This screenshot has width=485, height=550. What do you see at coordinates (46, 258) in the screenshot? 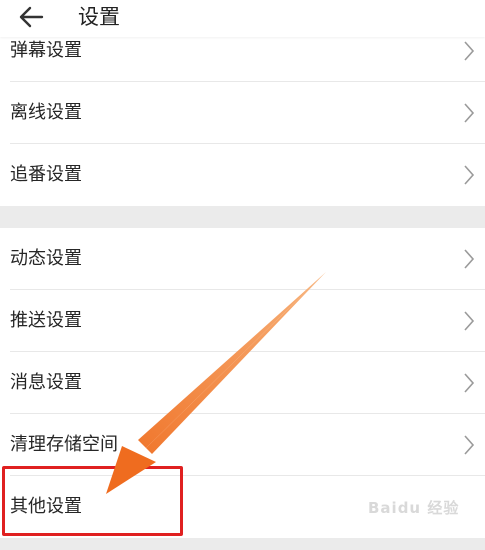
I see `row-label: 动态设置` at bounding box center [46, 258].